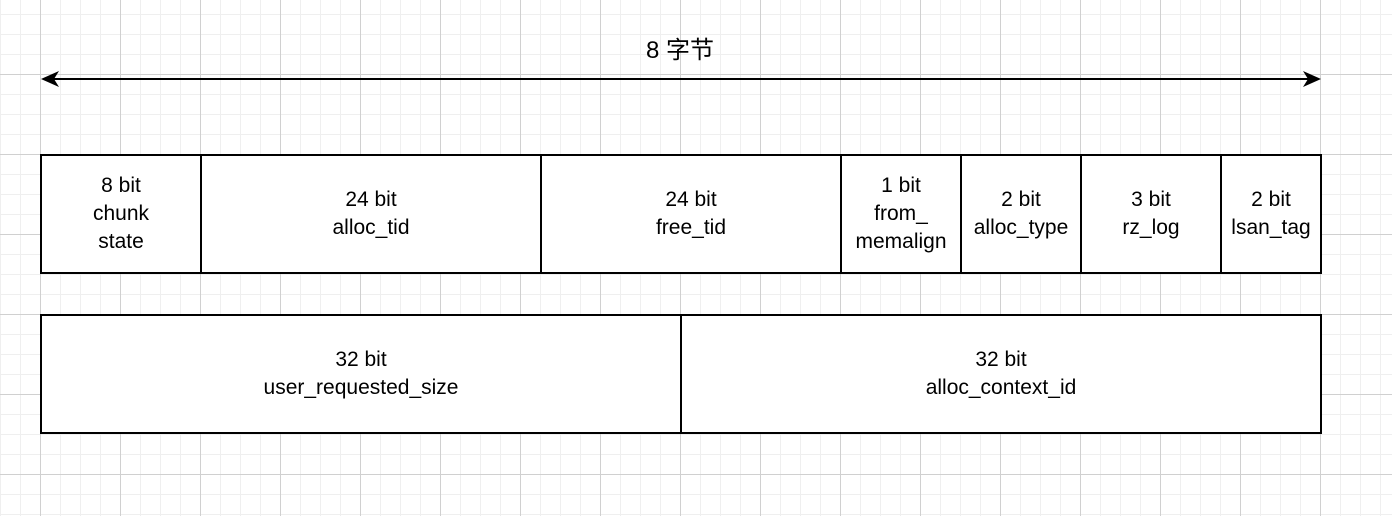 The width and height of the screenshot is (1392, 516). I want to click on field-name: user_requested_size, so click(361, 387).